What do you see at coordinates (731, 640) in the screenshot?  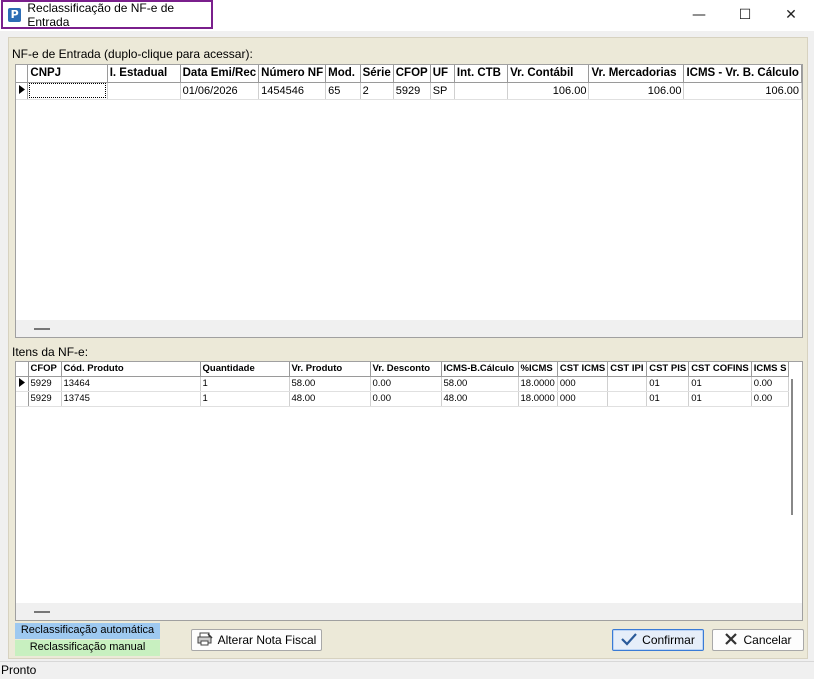 I see `x-icon` at bounding box center [731, 640].